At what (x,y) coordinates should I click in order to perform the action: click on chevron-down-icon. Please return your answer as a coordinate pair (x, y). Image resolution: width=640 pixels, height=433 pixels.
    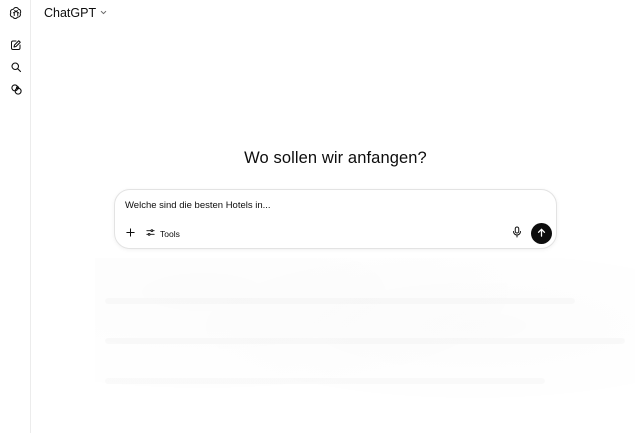
    Looking at the image, I should click on (103, 13).